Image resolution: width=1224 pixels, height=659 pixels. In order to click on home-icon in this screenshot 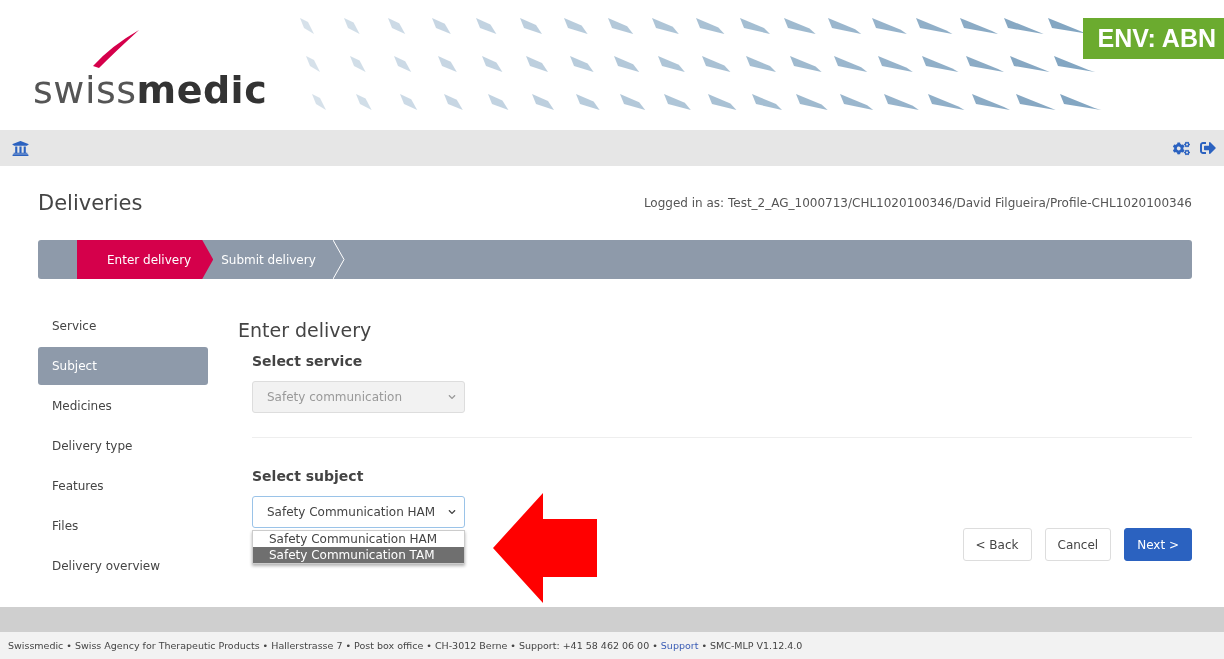, I will do `click(20, 148)`.